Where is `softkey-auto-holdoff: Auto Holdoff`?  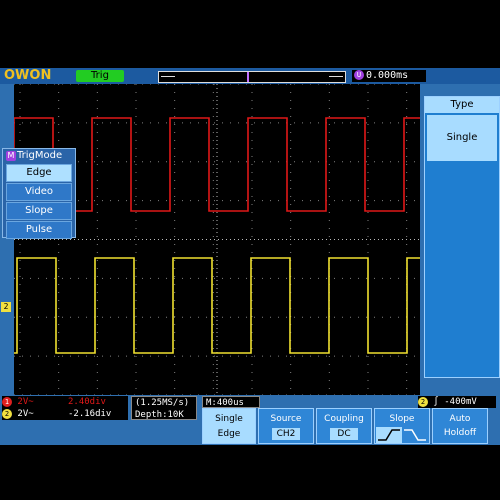 softkey-auto-holdoff: Auto Holdoff is located at coordinates (460, 426).